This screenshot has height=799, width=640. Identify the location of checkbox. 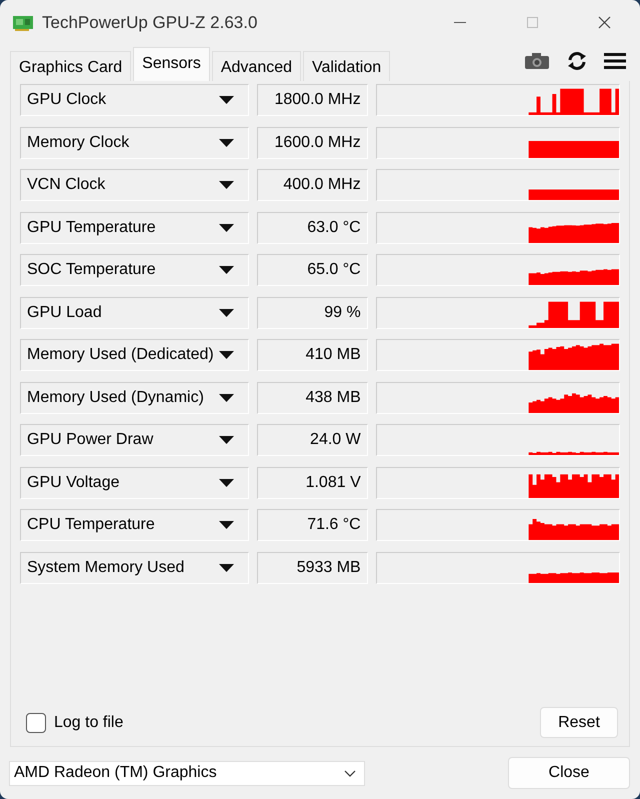
(36, 722).